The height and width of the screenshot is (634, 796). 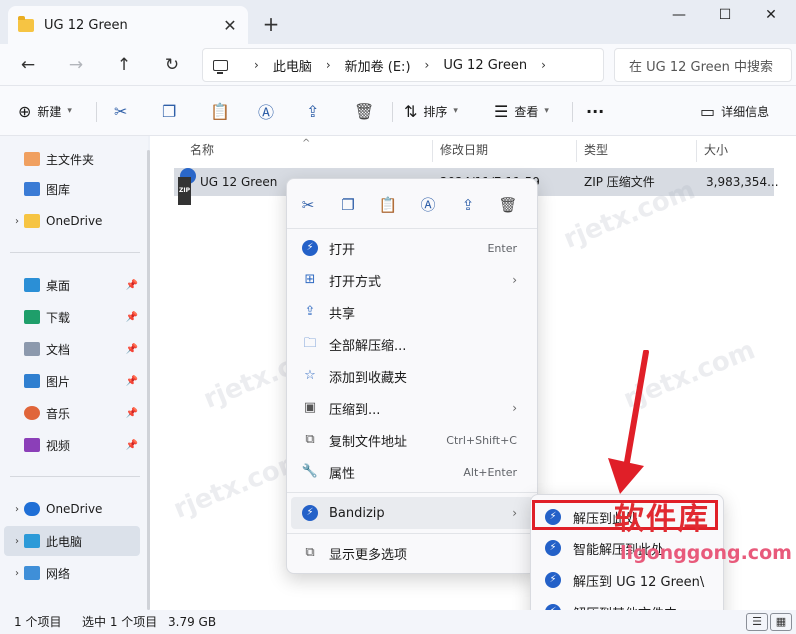 What do you see at coordinates (725, 16) in the screenshot?
I see `maximize-button: ☐` at bounding box center [725, 16].